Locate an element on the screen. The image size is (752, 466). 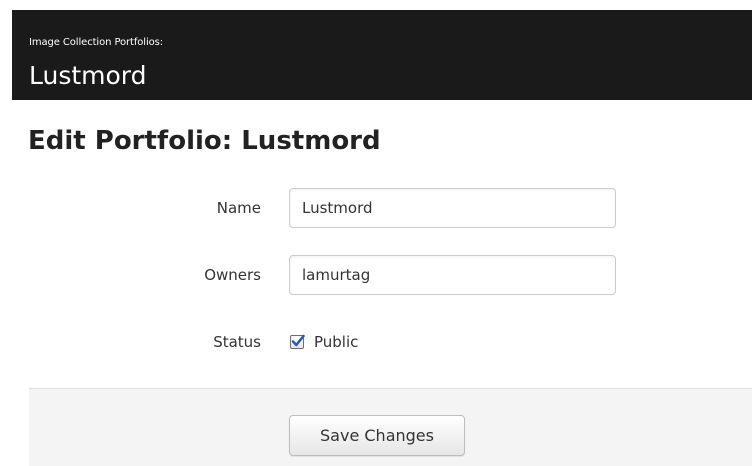
public-checkbox-control: Public is located at coordinates (324, 342).